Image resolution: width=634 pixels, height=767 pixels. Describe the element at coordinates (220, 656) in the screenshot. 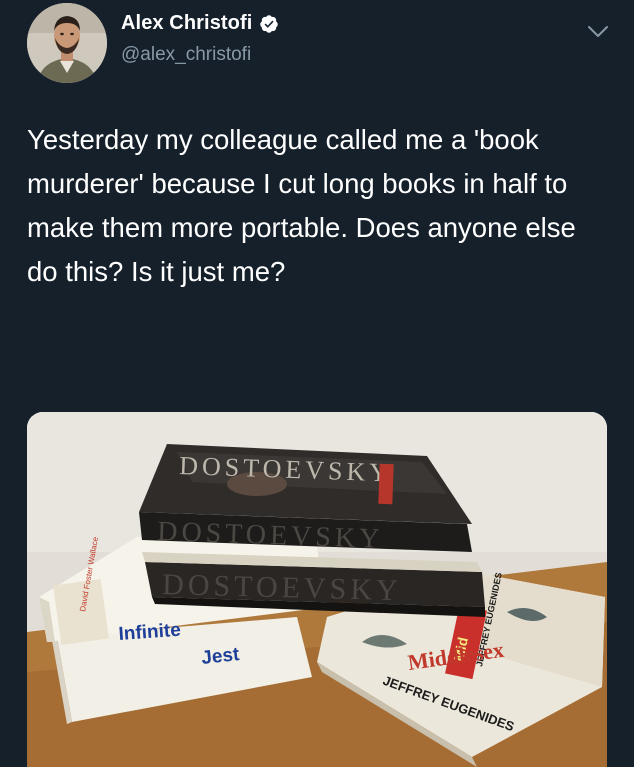

I see `infinite-jest-title-2: Jest` at that location.